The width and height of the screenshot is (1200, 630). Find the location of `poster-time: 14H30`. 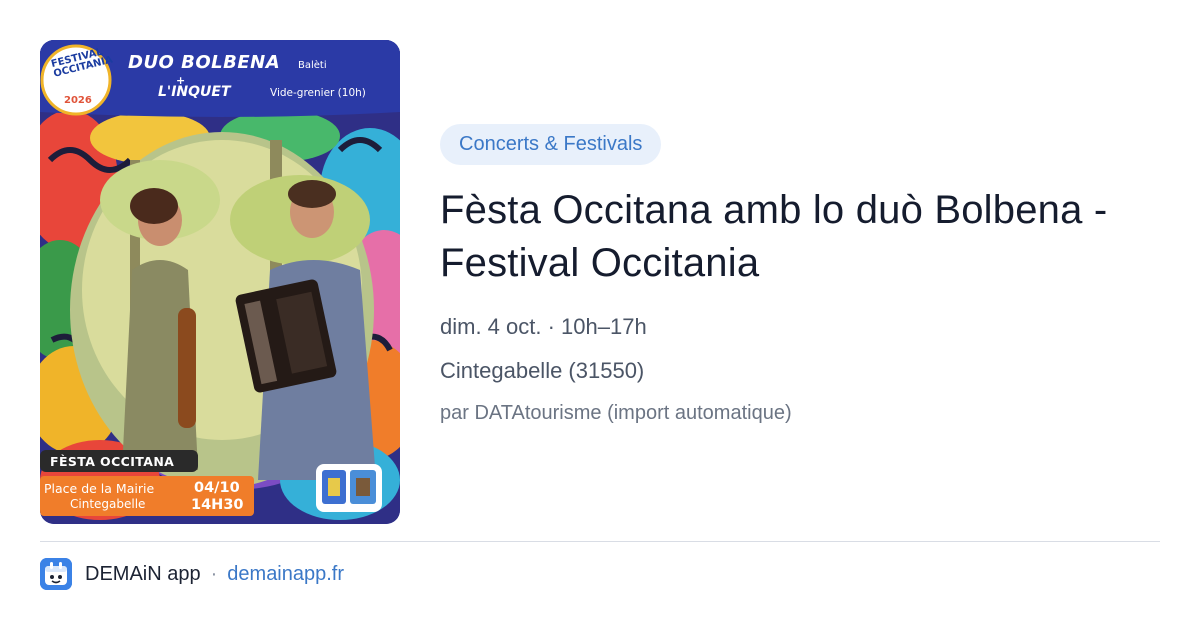

poster-time: 14H30 is located at coordinates (217, 505).